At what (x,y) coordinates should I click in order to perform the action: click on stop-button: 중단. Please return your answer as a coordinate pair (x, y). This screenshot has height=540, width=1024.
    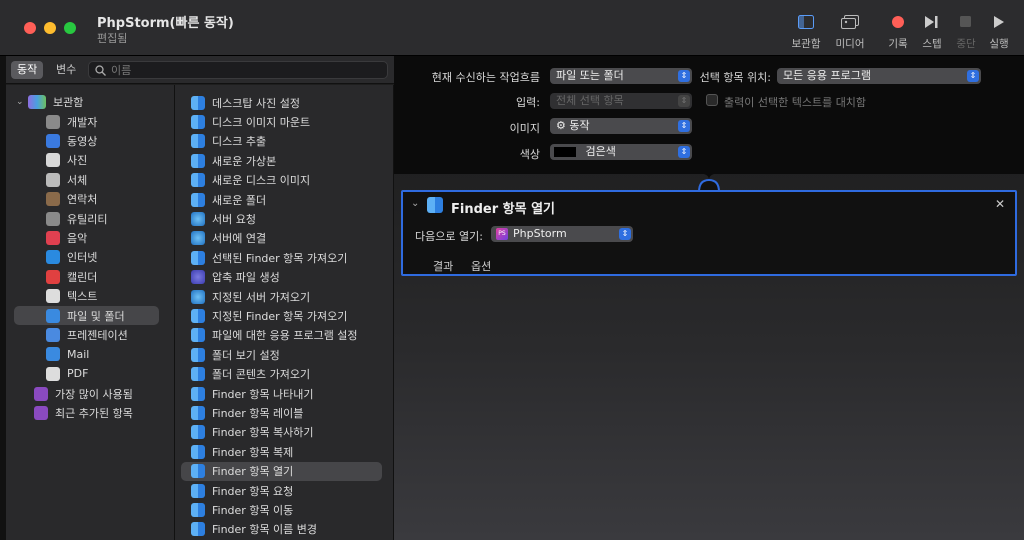
    Looking at the image, I should click on (966, 31).